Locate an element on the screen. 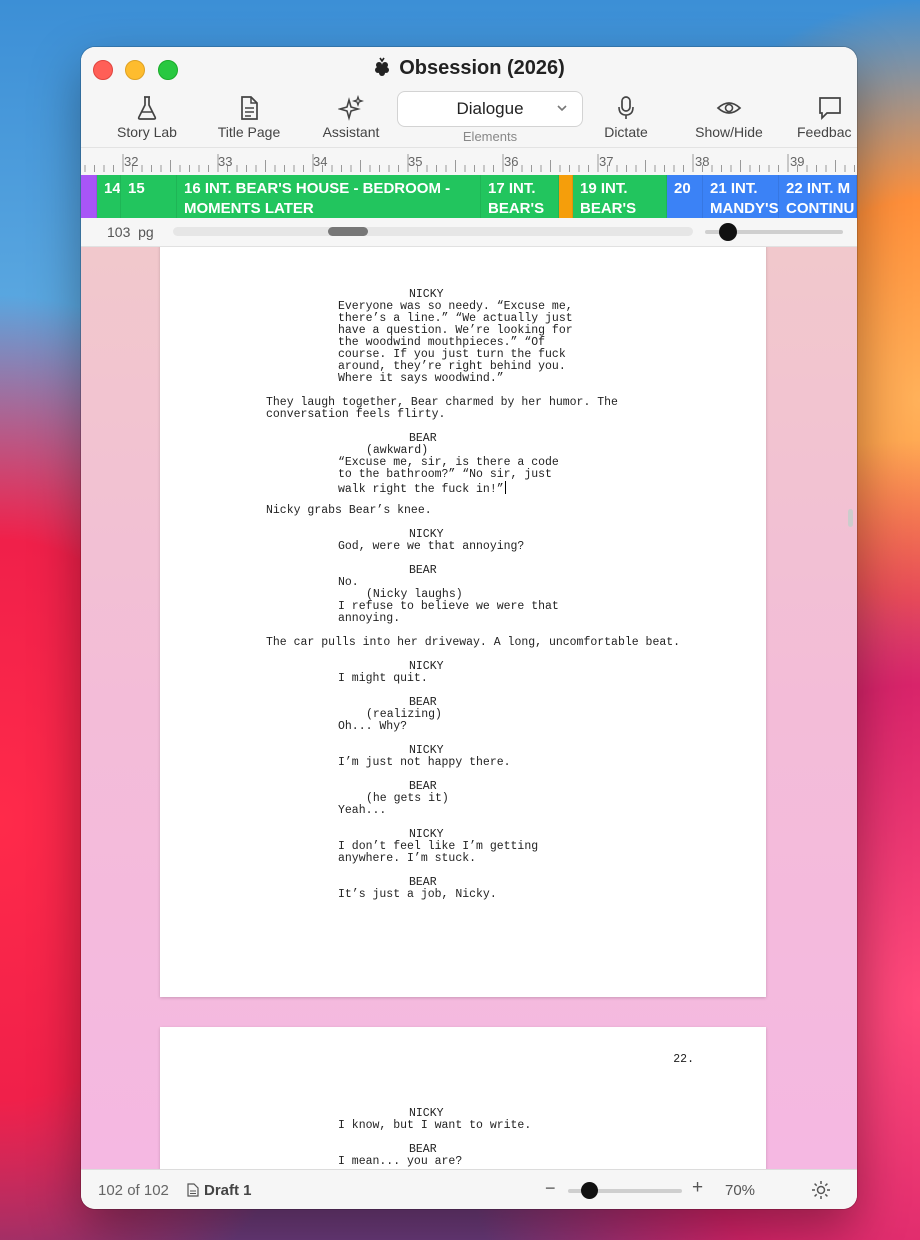  dialogue-line: It’s just a job, Nicky. is located at coordinates (417, 895).